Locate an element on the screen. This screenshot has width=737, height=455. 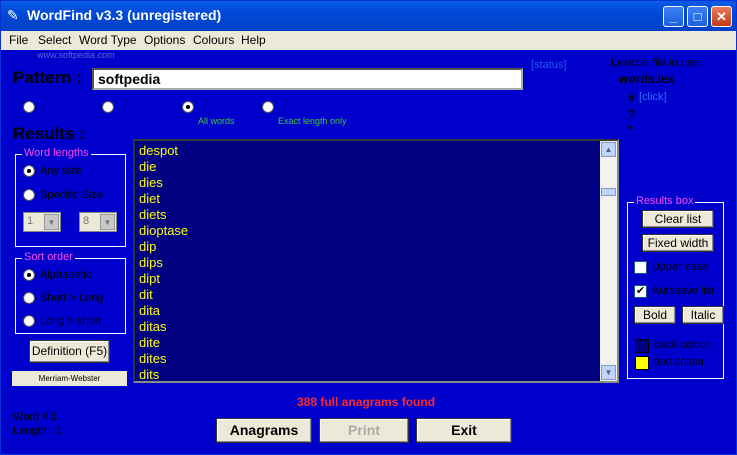
sort-radio-alphabetic is located at coordinates (29, 275).